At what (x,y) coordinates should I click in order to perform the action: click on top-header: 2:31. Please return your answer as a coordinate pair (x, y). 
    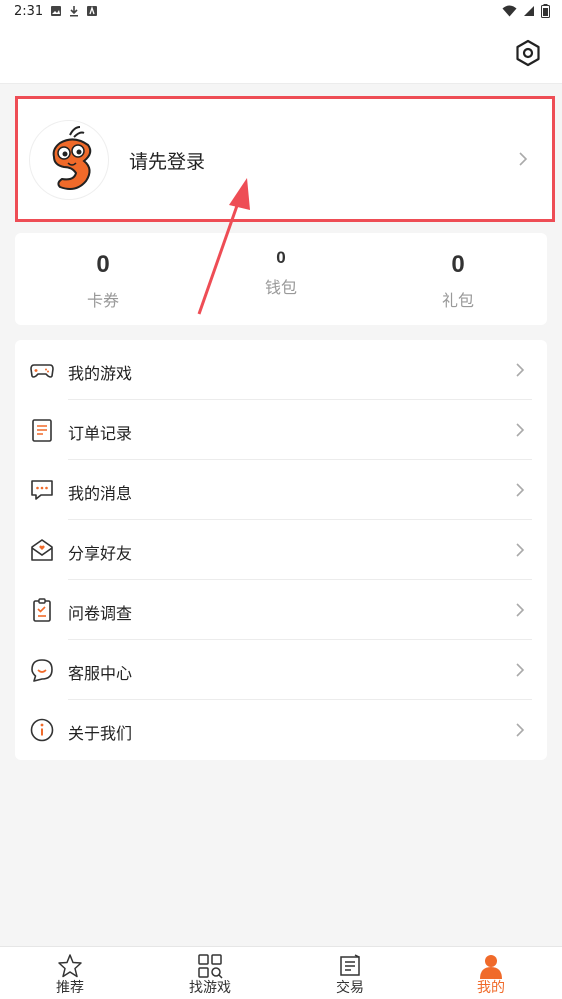
    Looking at the image, I should click on (281, 42).